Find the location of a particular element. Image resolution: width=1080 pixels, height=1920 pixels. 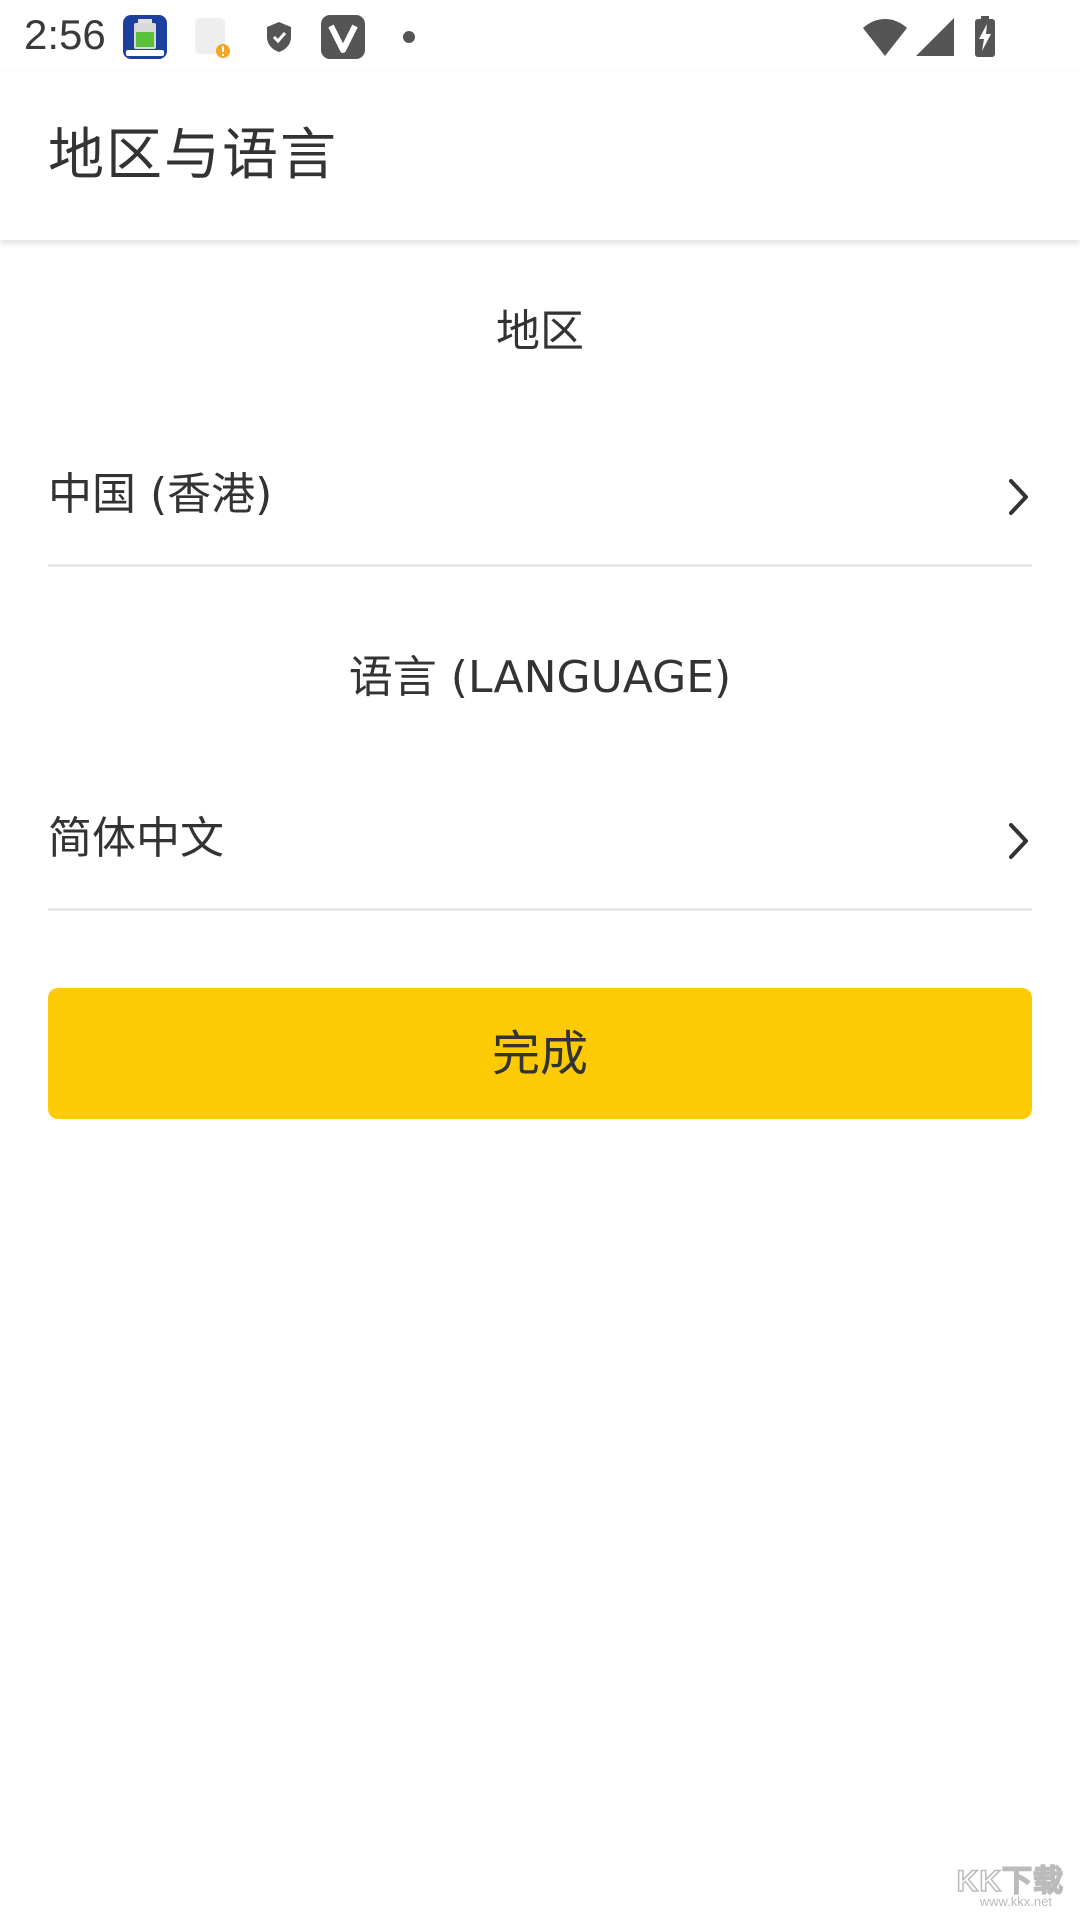

region-section-header: 地区 is located at coordinates (540, 331).